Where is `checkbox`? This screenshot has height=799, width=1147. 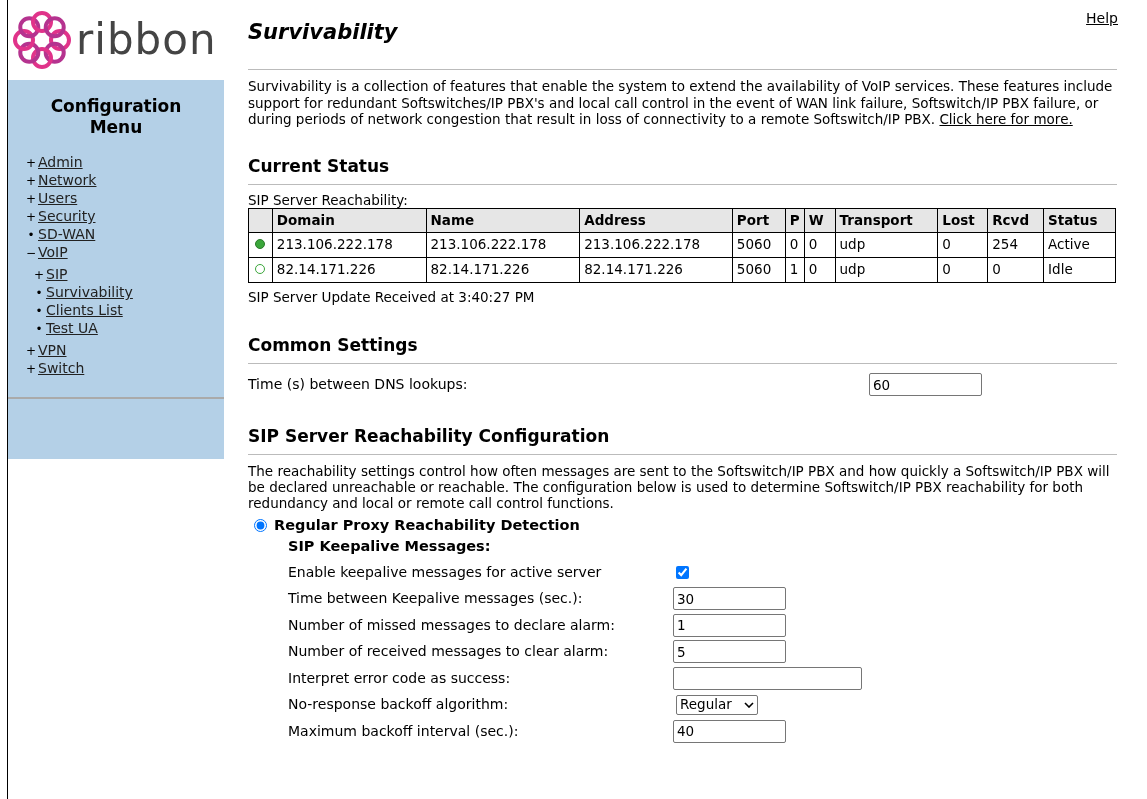
checkbox is located at coordinates (682, 572).